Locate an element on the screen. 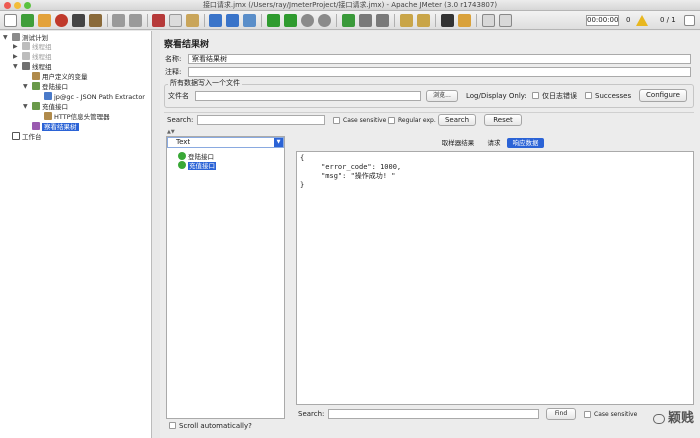 The image size is (700, 438). clear-all-icon is located at coordinates (423, 20).